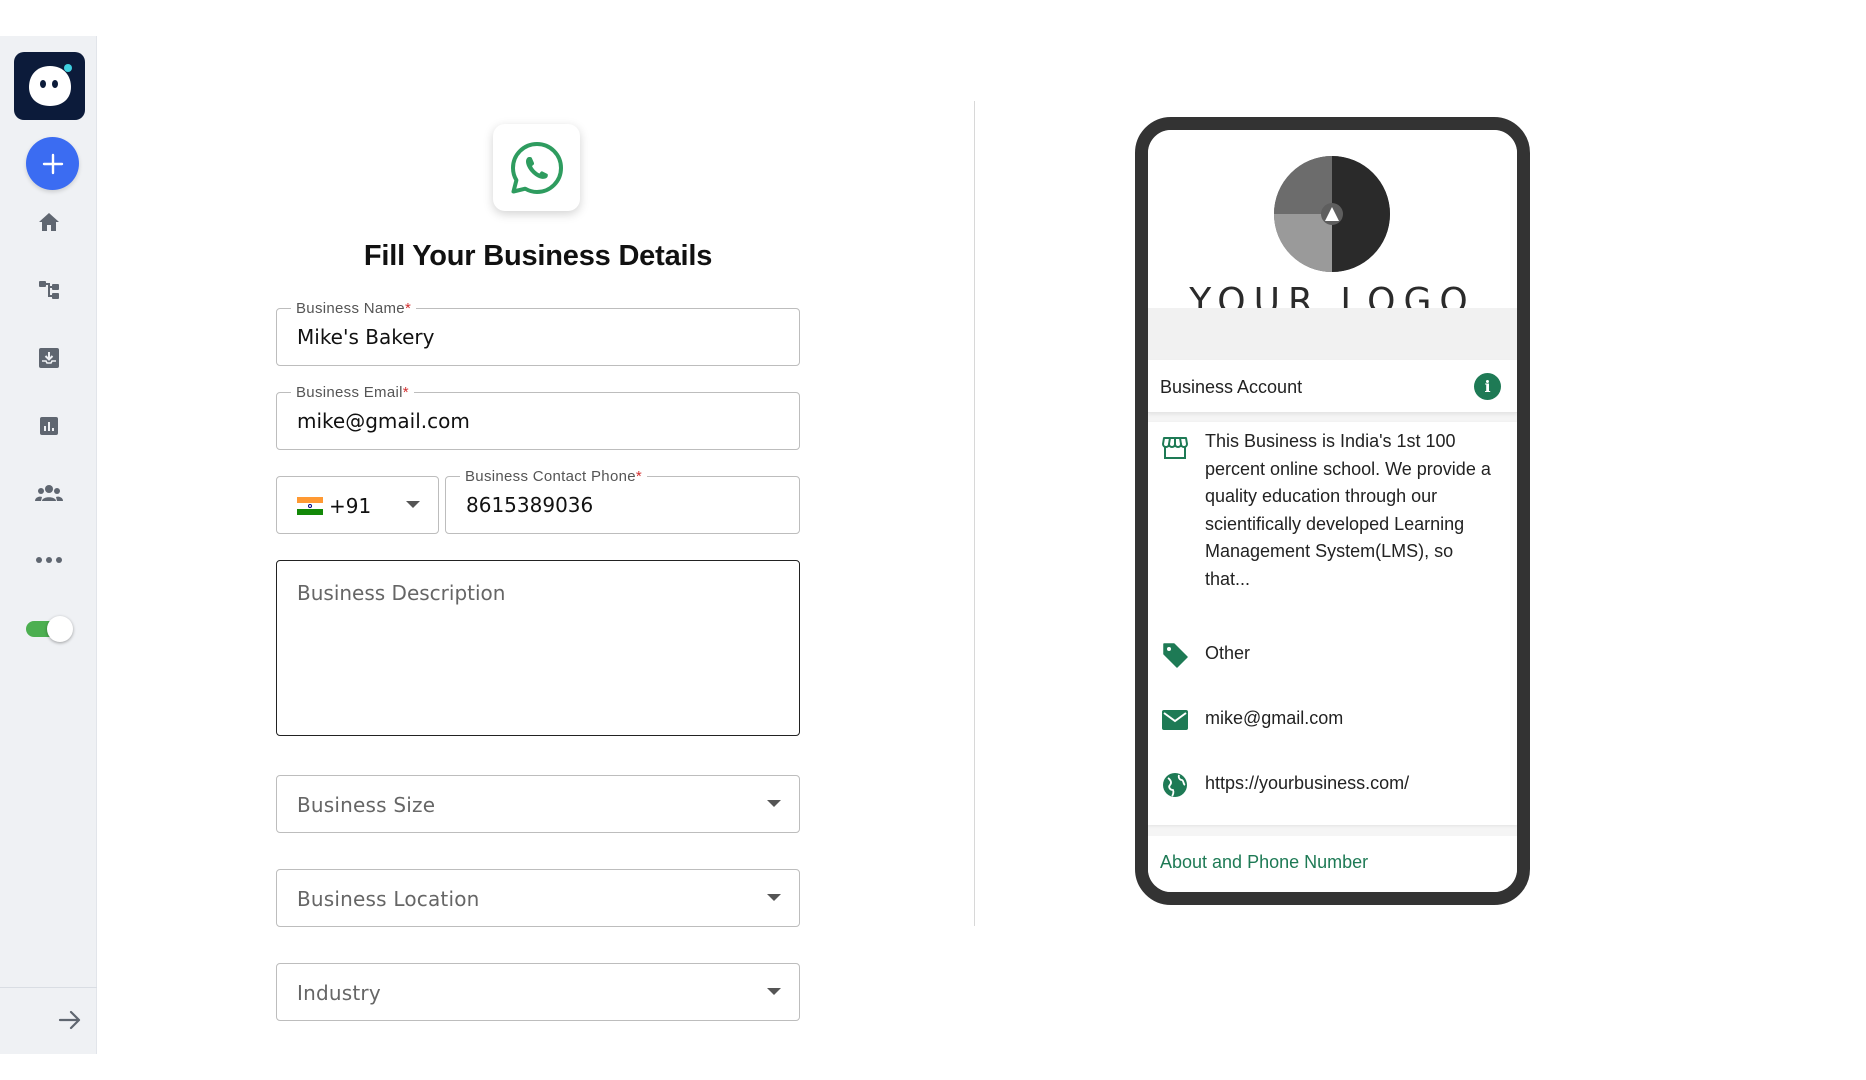  I want to click on tag-icon, so click(1175, 655).